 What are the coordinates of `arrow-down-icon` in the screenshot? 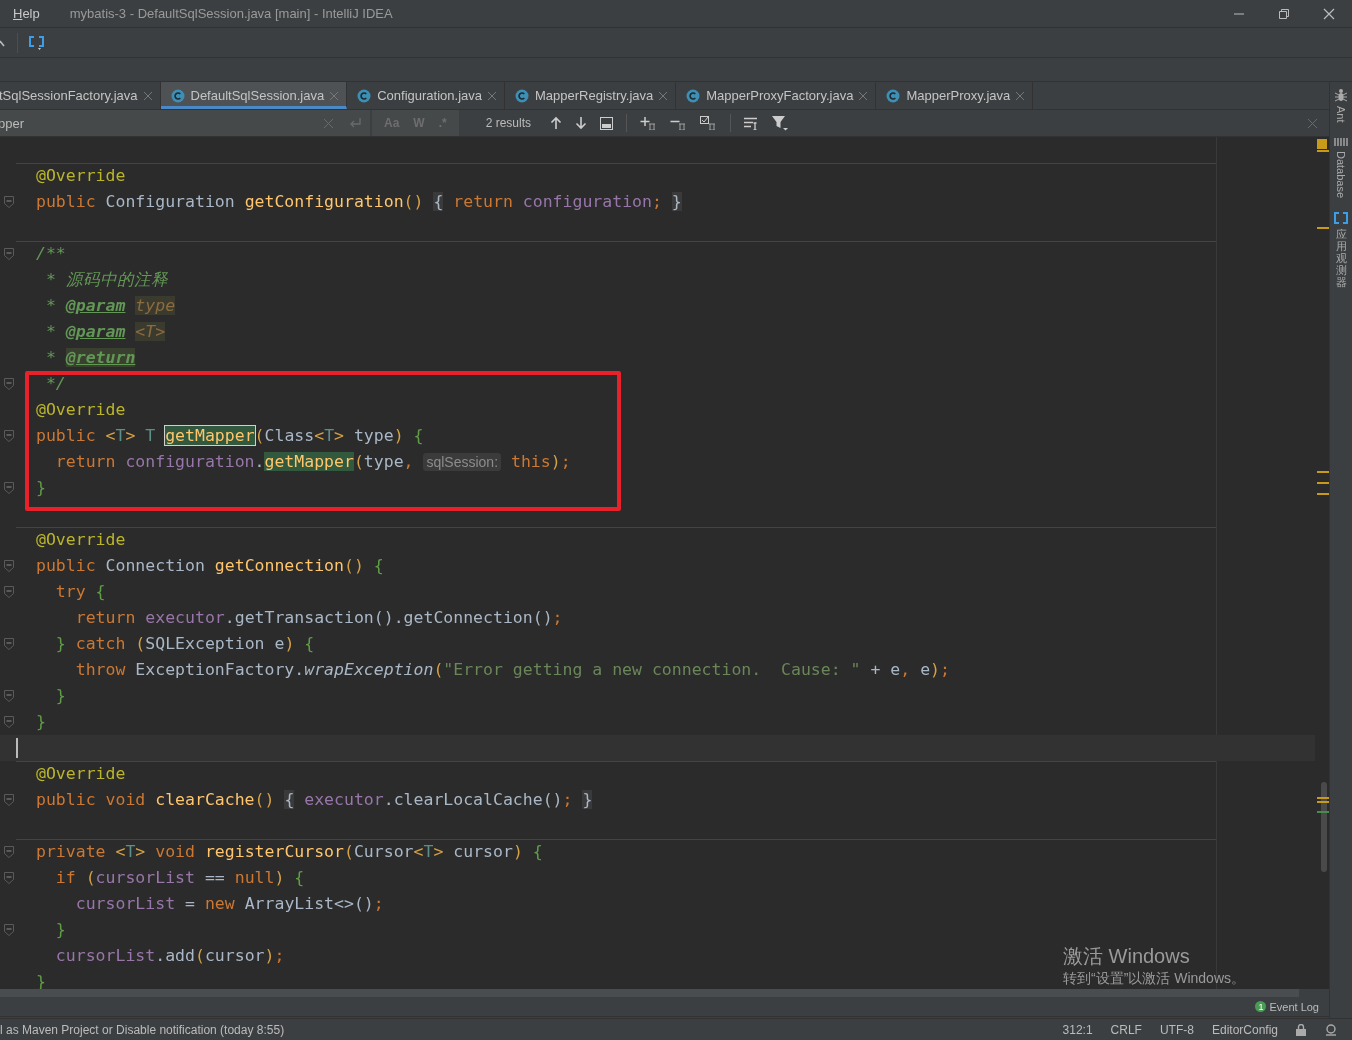 It's located at (581, 123).